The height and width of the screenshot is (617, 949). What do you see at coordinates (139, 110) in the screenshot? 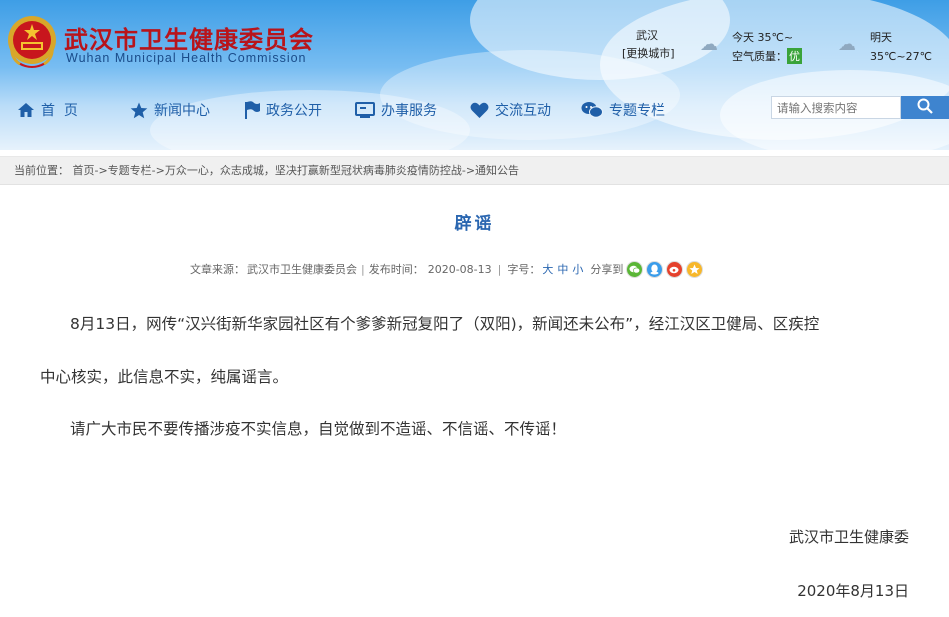
I see `star-icon` at bounding box center [139, 110].